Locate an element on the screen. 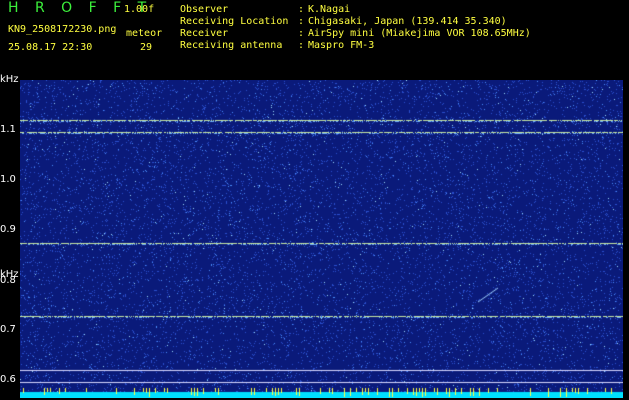 This screenshot has height=400, width=629. y-tick: 0.9 is located at coordinates (8, 229).